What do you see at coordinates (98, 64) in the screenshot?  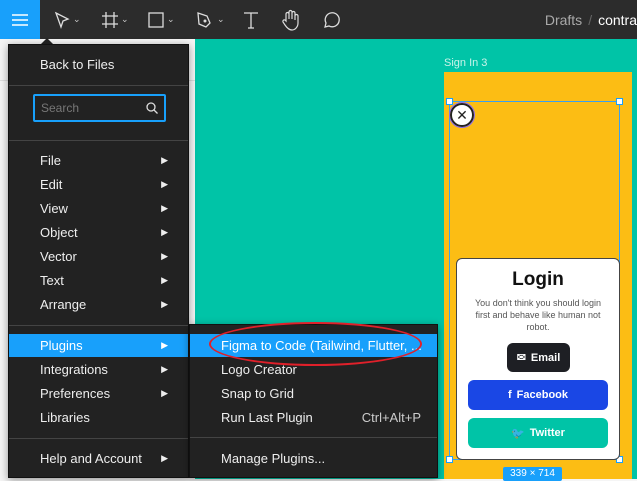 I see `menu-item-back-to-files: Back to Files` at bounding box center [98, 64].